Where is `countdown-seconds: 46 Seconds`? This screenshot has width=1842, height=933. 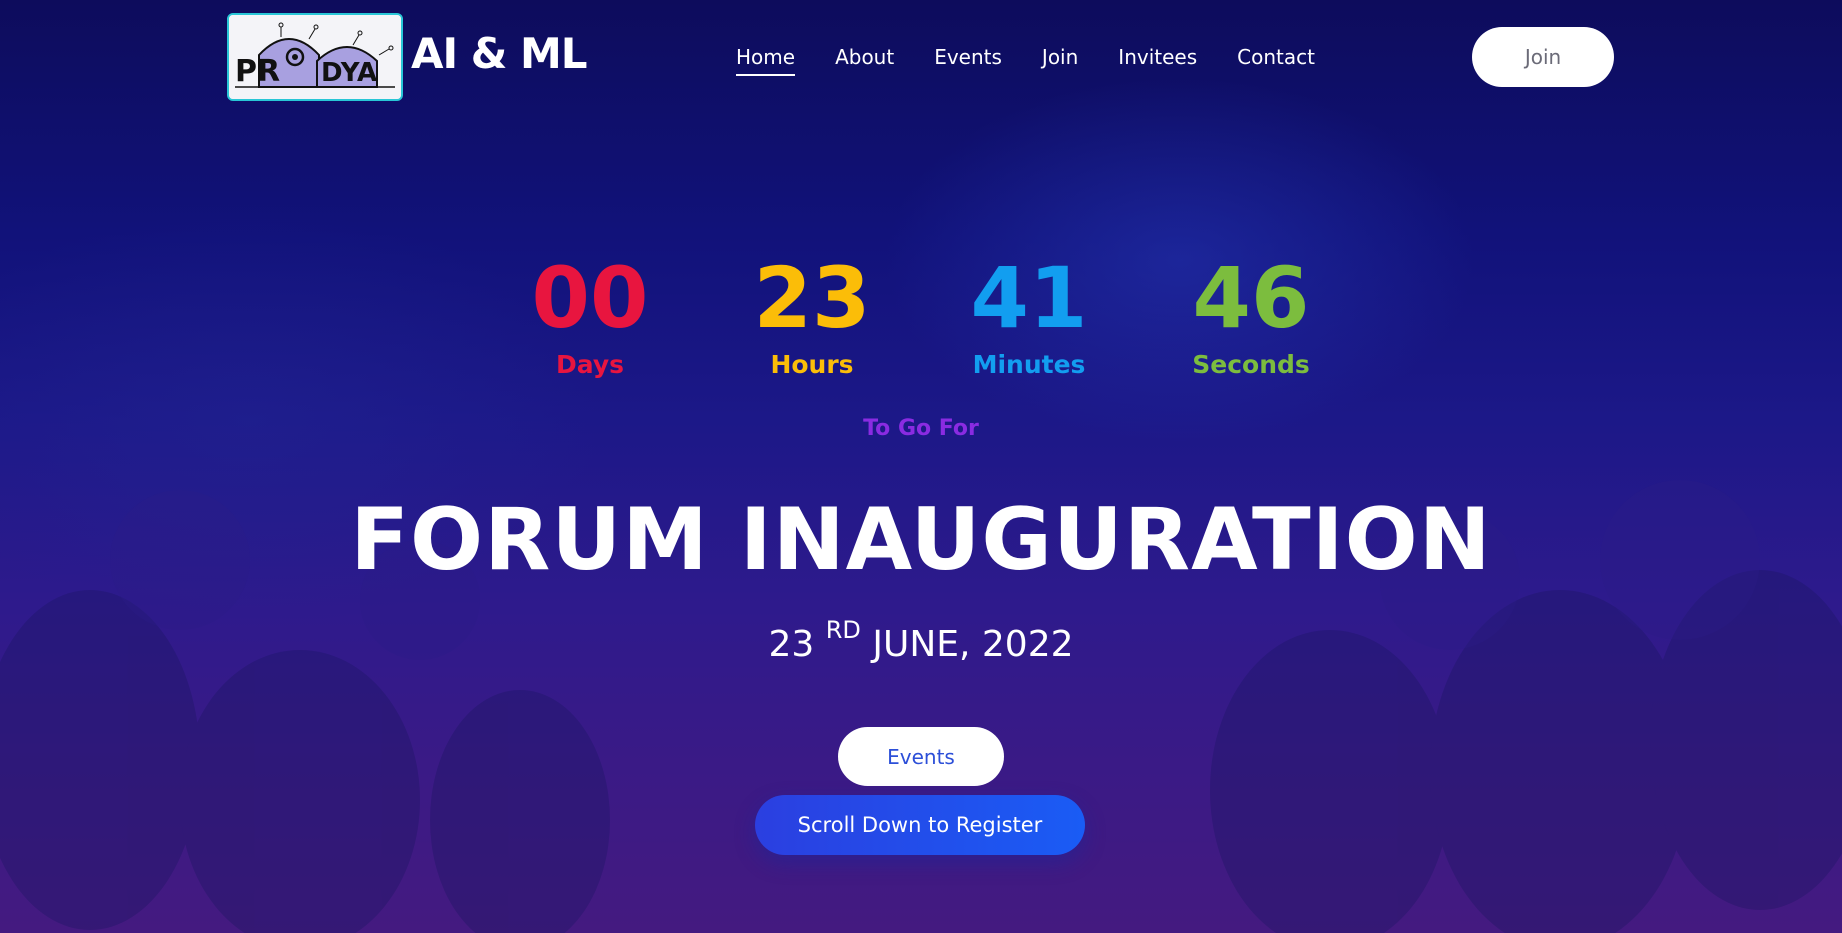
countdown-seconds: 46 Seconds is located at coordinates (1251, 316).